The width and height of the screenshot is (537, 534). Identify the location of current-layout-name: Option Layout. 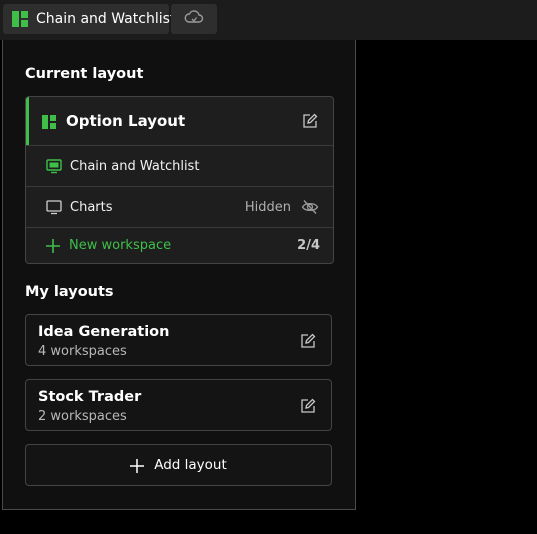
(126, 121).